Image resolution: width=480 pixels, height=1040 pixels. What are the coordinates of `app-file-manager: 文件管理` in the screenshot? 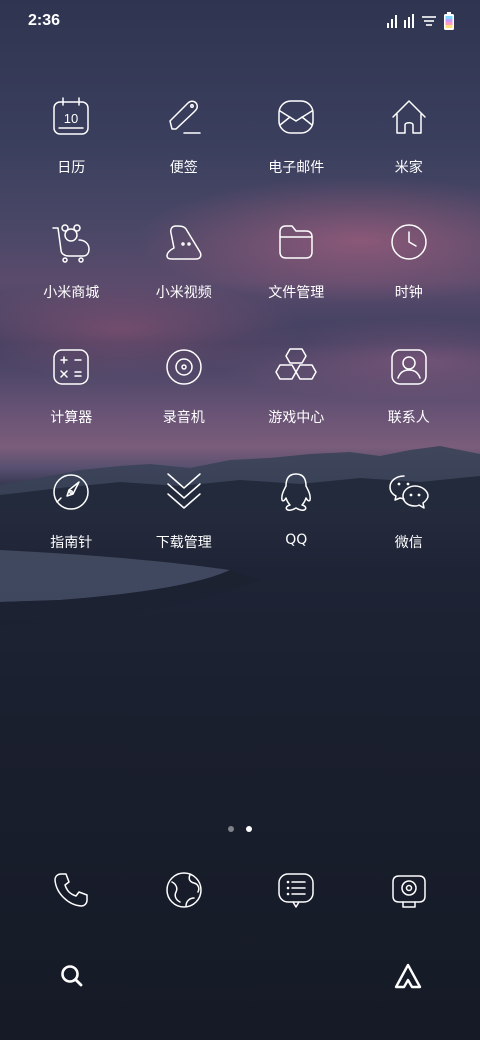 It's located at (296, 282).